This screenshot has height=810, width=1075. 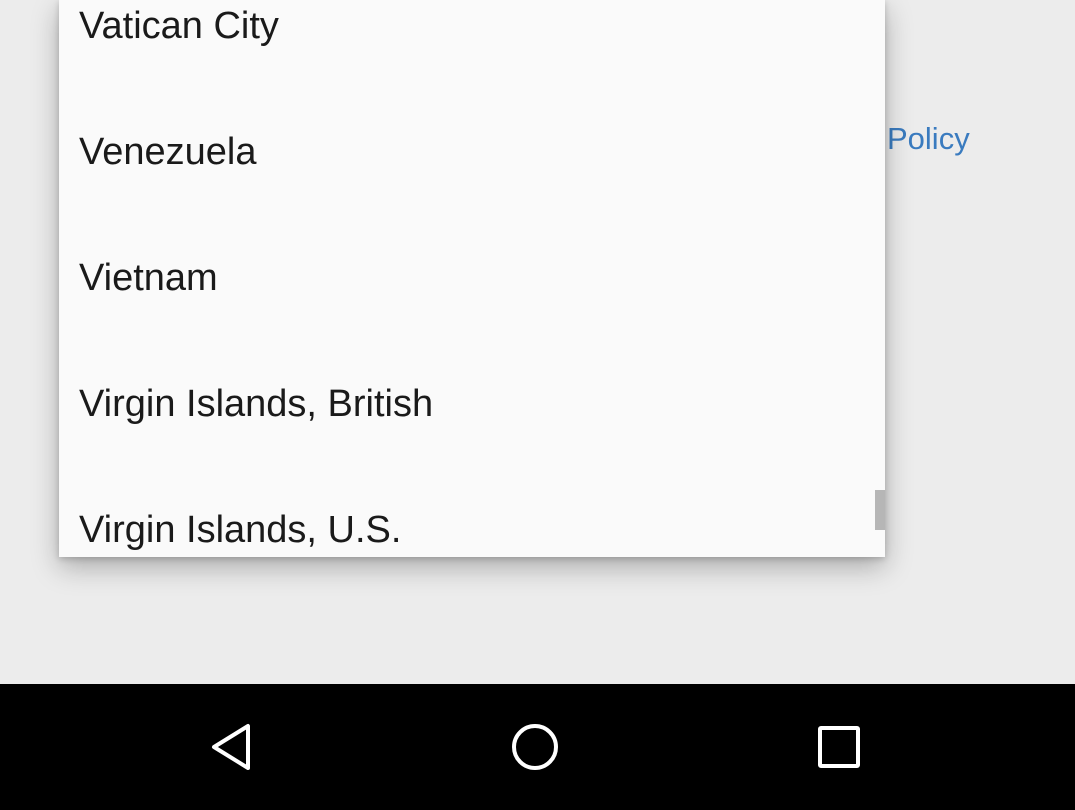 I want to click on back-button, so click(x=232, y=747).